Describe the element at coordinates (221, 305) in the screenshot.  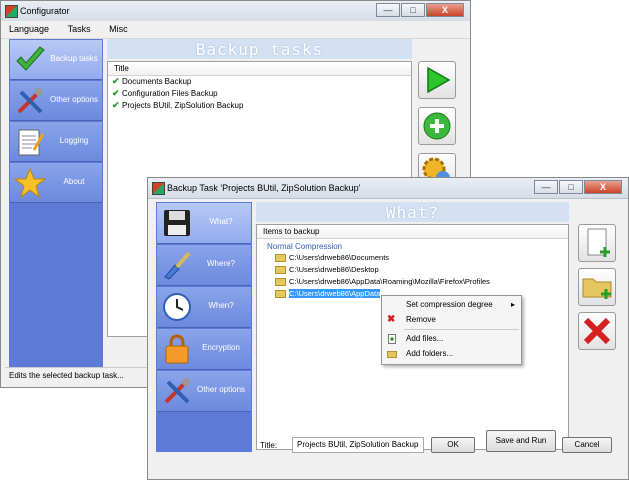
I see `sidebar-item-label: When?` at that location.